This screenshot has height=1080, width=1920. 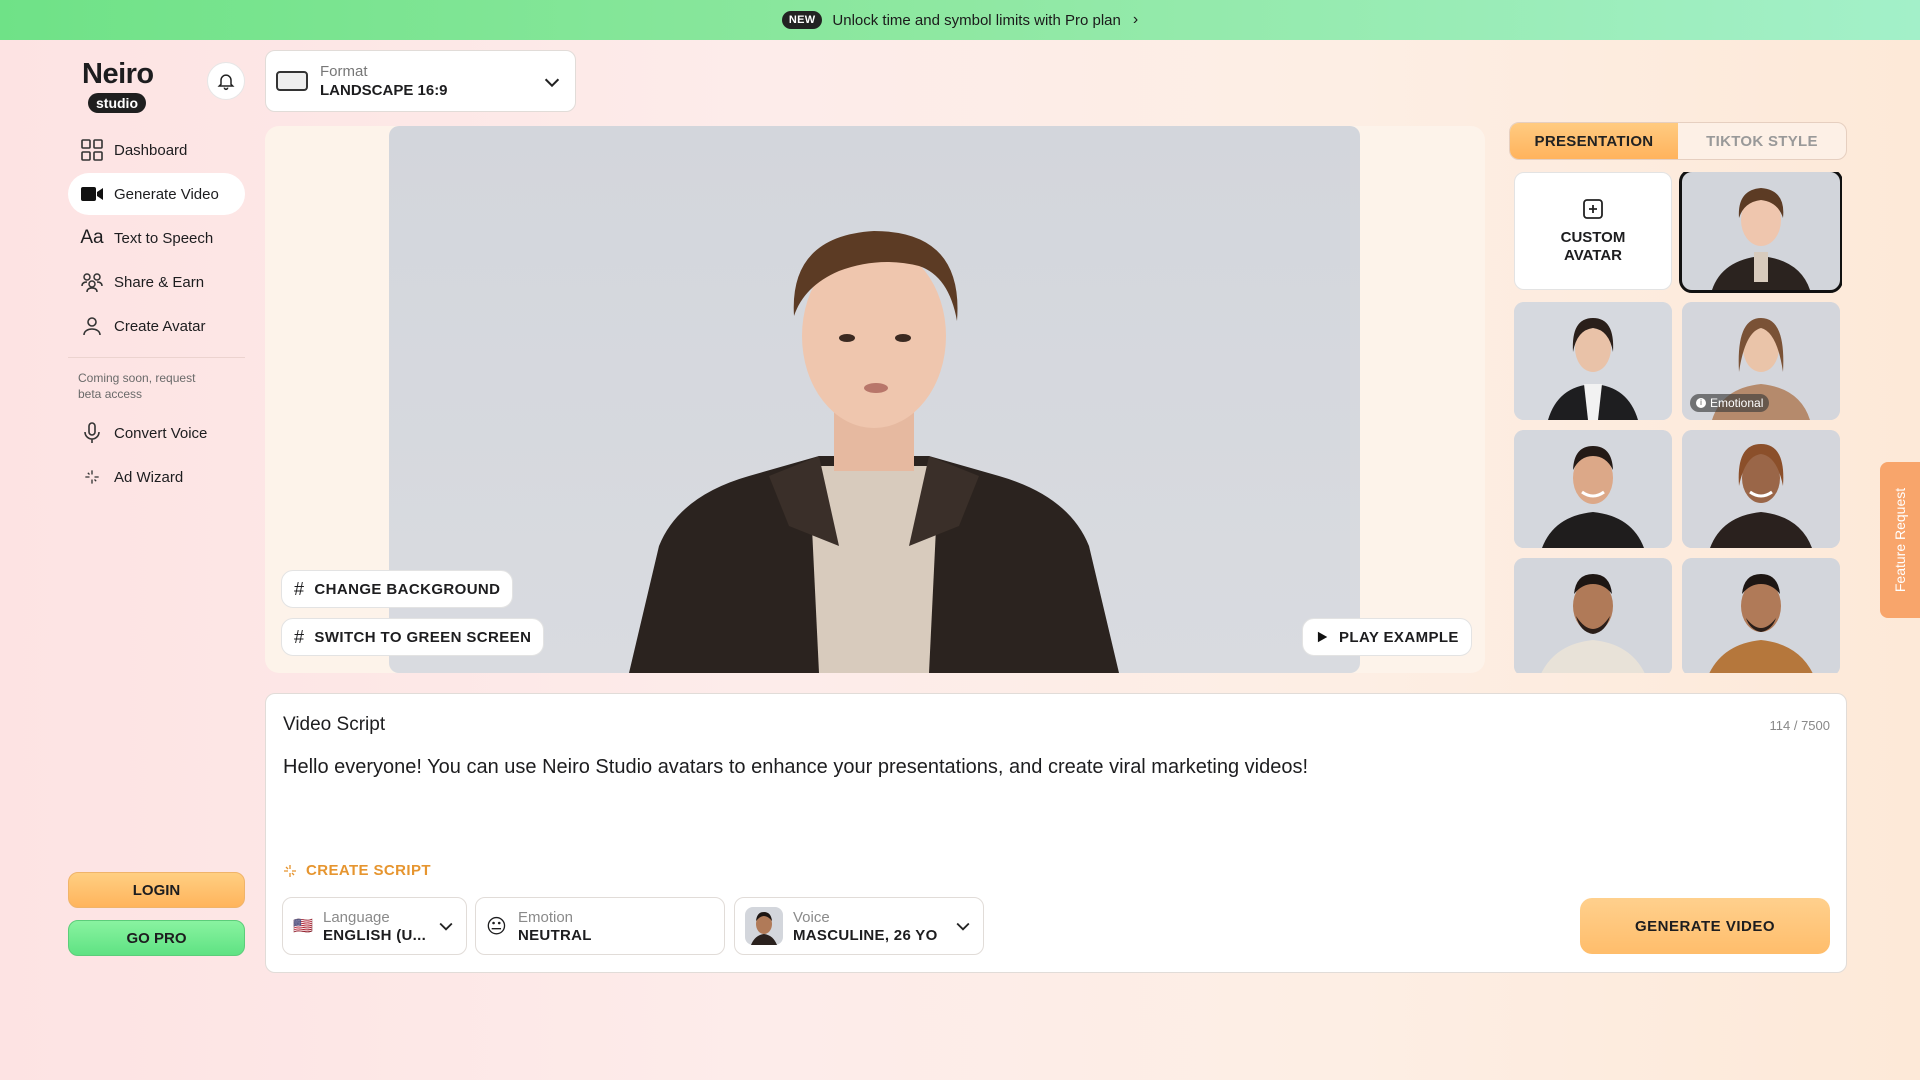 I want to click on play-example-label: PLAY EXAMPLE, so click(x=1399, y=637).